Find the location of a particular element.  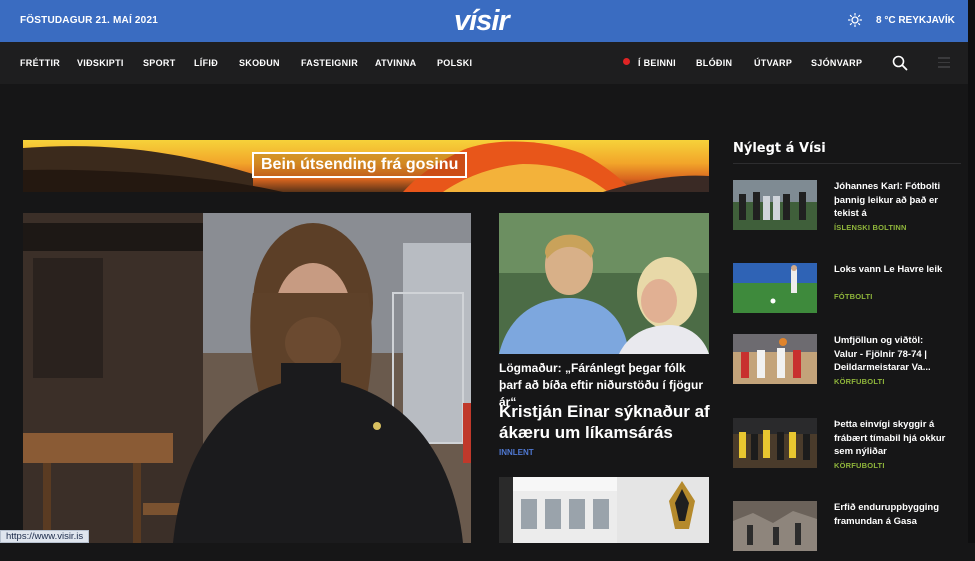

nav-polski: POLSKI is located at coordinates (454, 63).